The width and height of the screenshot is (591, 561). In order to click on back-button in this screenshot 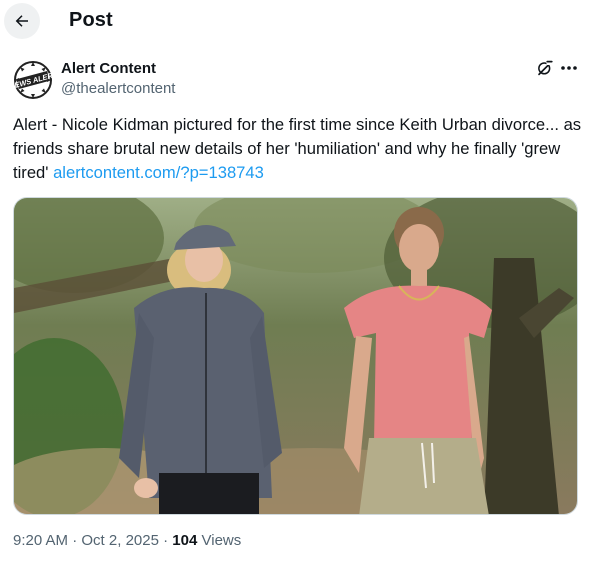, I will do `click(22, 21)`.